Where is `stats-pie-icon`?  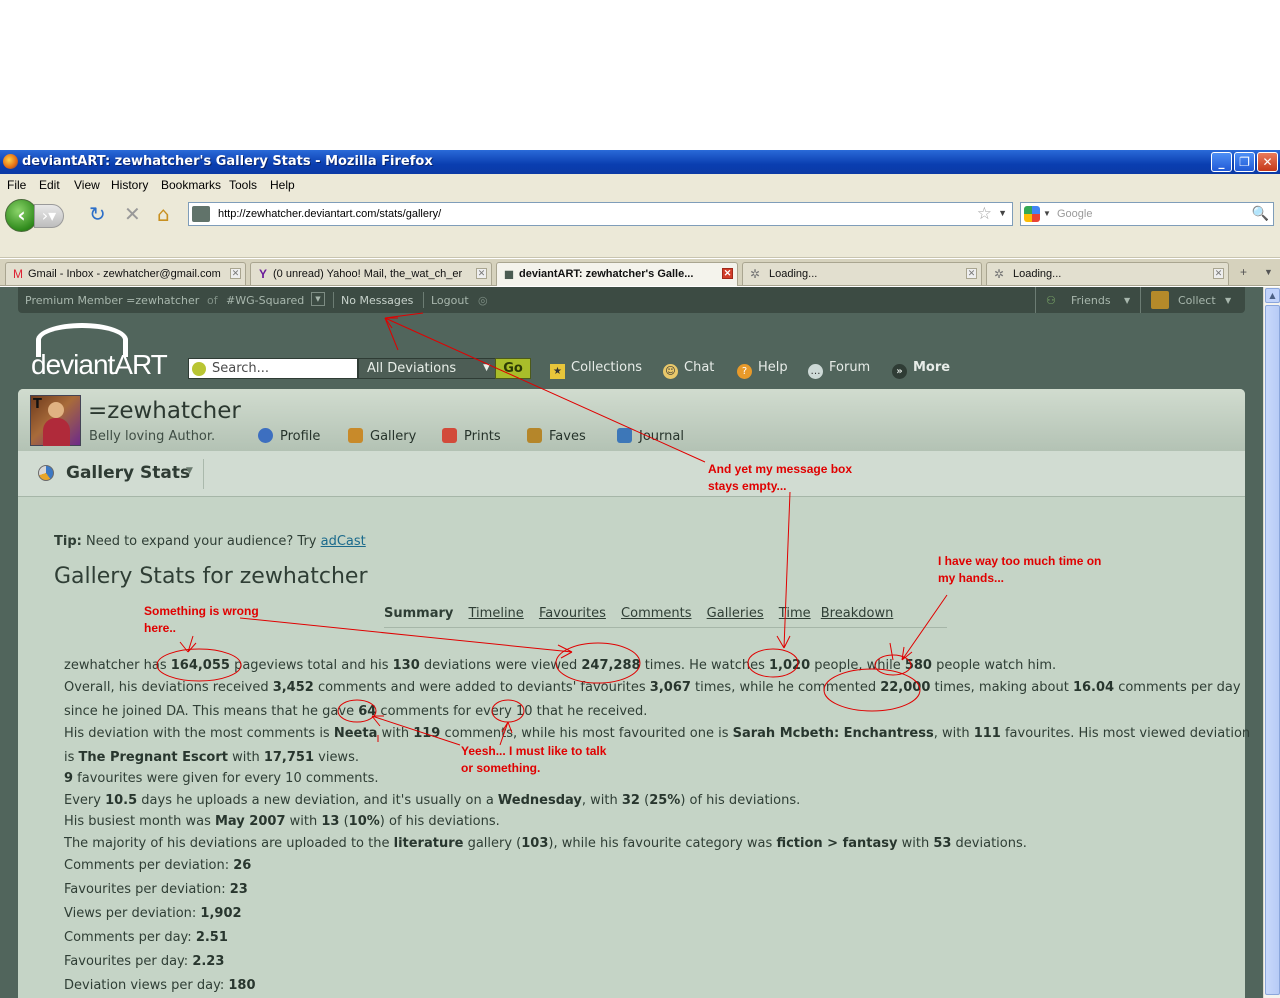 stats-pie-icon is located at coordinates (46, 473).